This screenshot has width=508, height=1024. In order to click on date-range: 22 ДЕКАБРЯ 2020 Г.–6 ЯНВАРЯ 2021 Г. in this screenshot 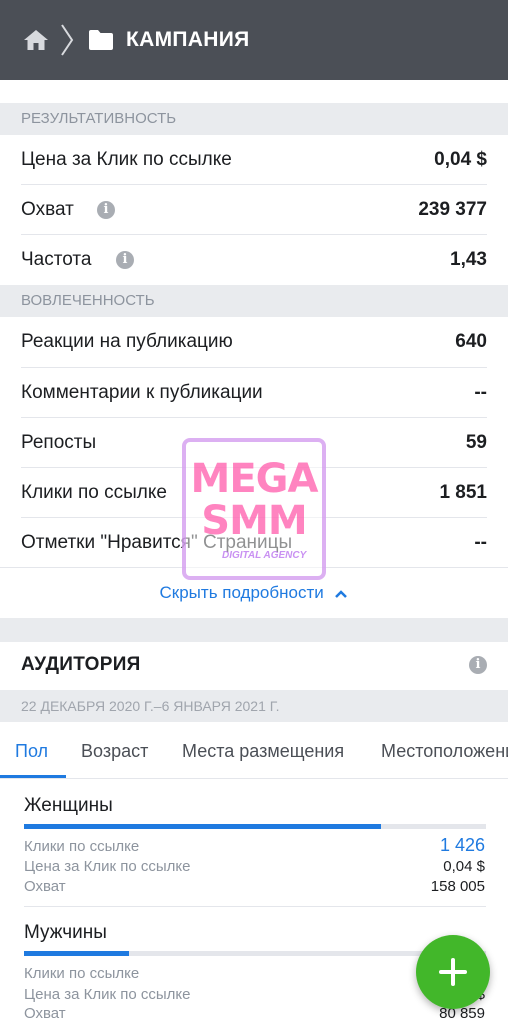, I will do `click(254, 706)`.